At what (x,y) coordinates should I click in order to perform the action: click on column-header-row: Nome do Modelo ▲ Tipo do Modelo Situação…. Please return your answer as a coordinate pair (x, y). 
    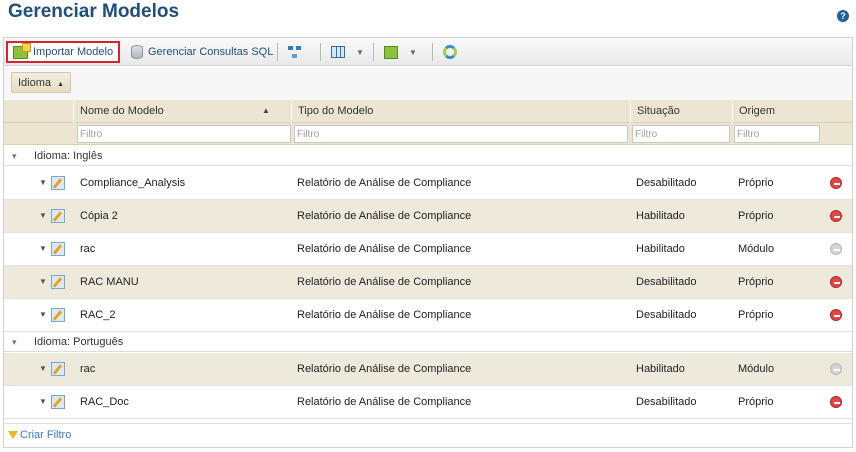
    Looking at the image, I should click on (428, 111).